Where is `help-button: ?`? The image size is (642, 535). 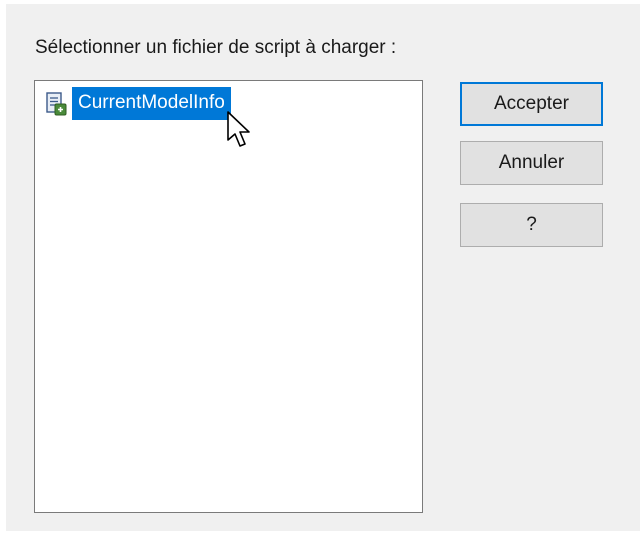
help-button: ? is located at coordinates (531, 225).